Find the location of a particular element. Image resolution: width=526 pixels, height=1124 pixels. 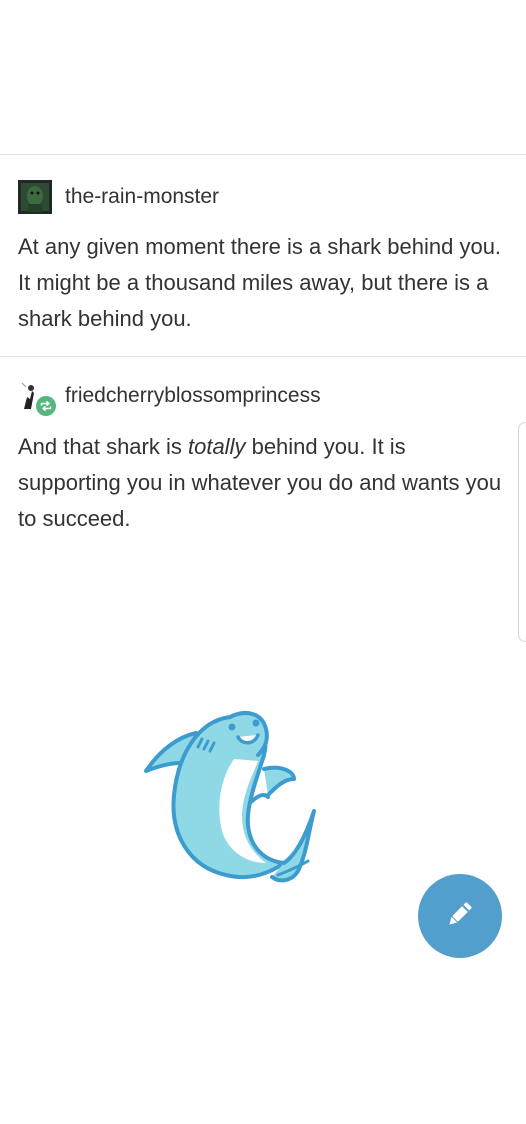

post-header: friedcherryblossomprincess is located at coordinates (169, 397).